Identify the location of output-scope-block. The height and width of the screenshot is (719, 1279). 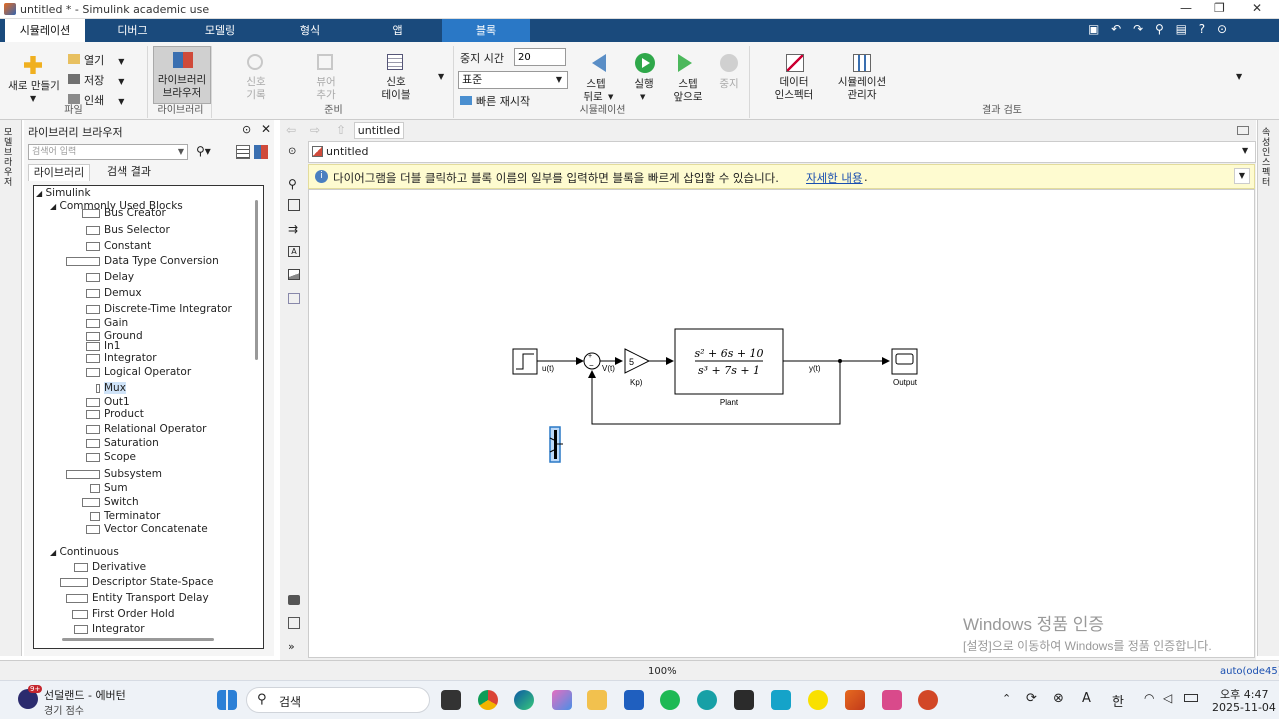
(904, 361).